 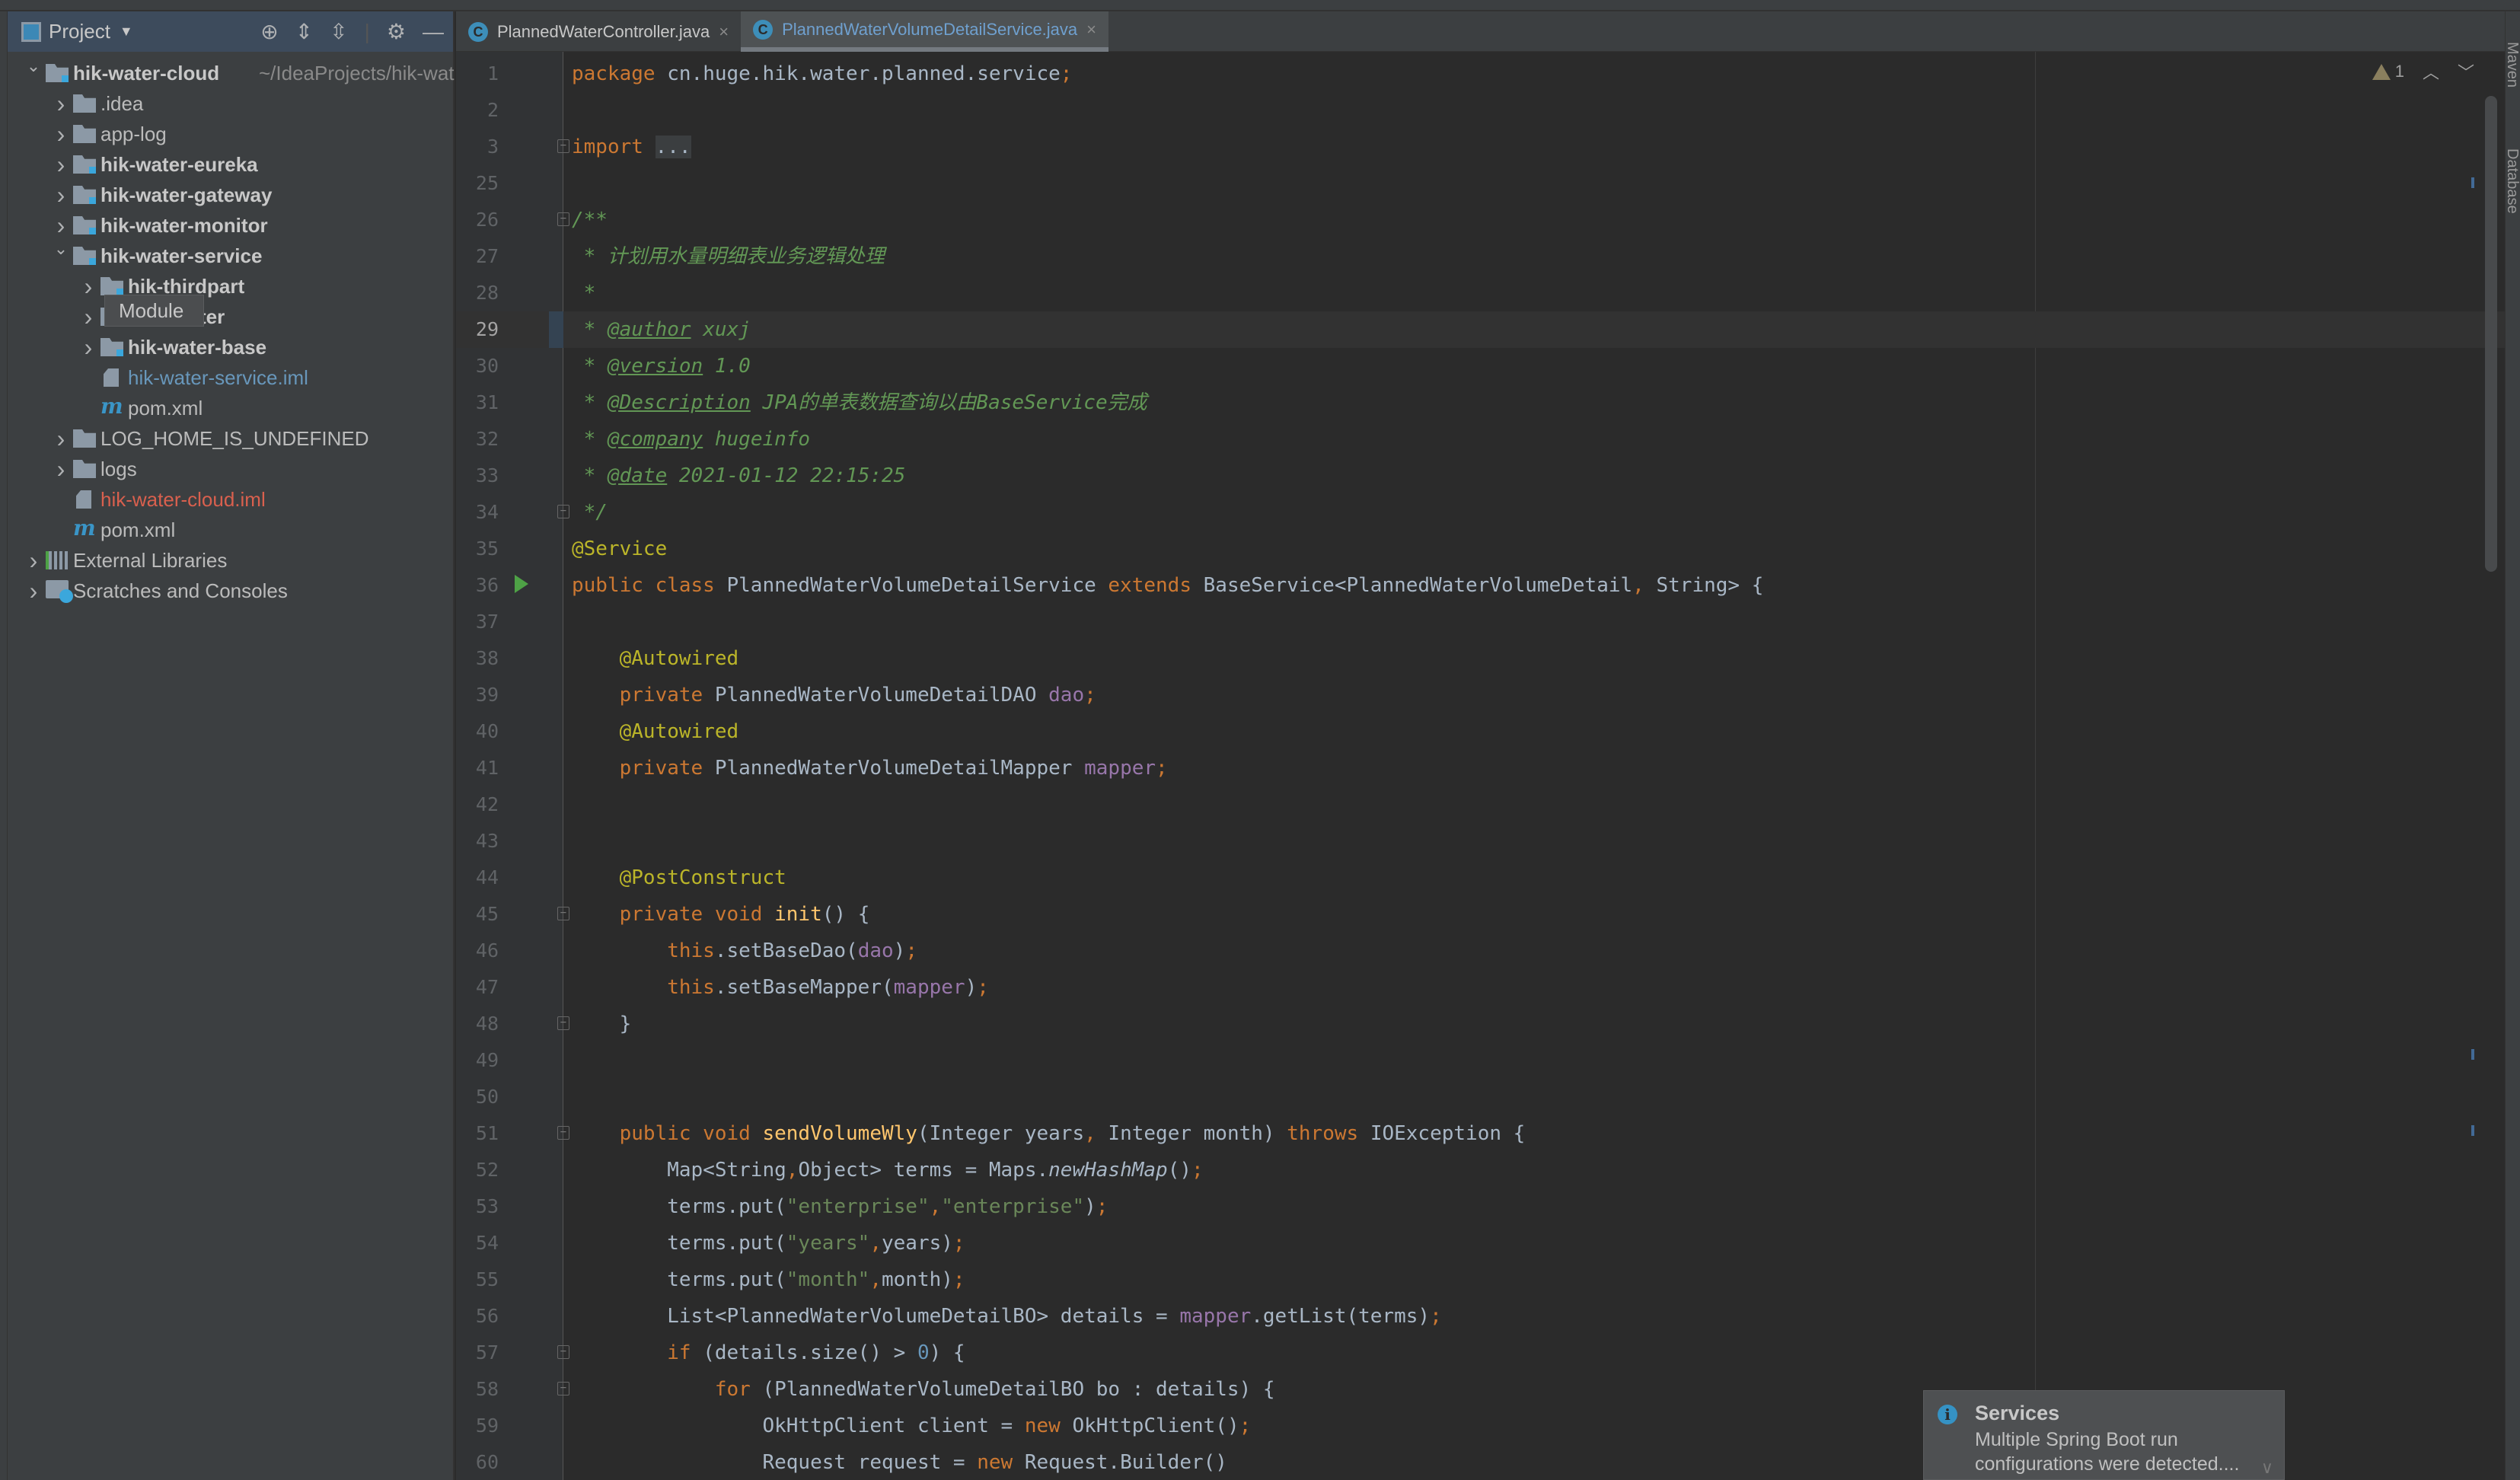 What do you see at coordinates (2513, 65) in the screenshot?
I see `maven-tool-button: Maven` at bounding box center [2513, 65].